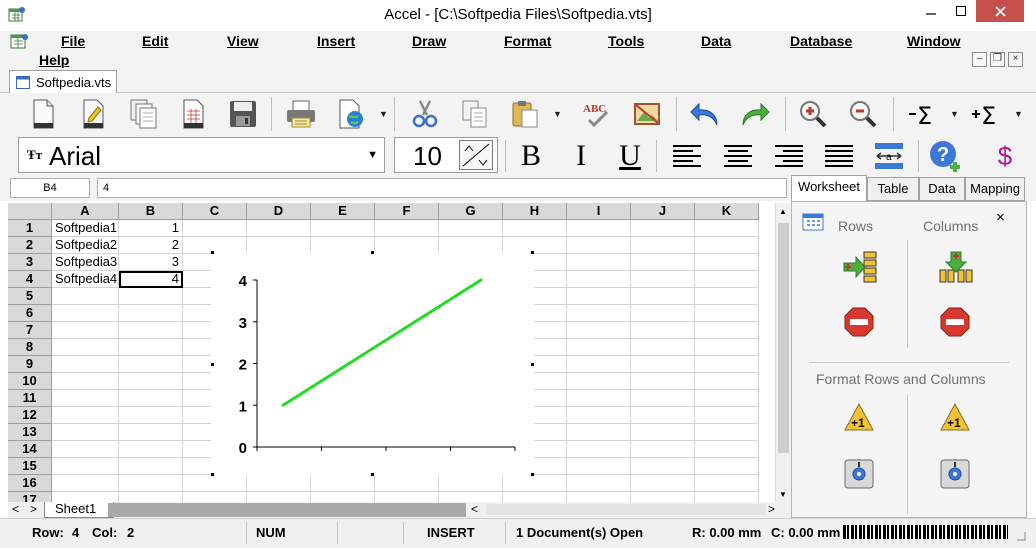 This screenshot has width=1036, height=548. I want to click on export-dropdown-icon: ▼, so click(383, 114).